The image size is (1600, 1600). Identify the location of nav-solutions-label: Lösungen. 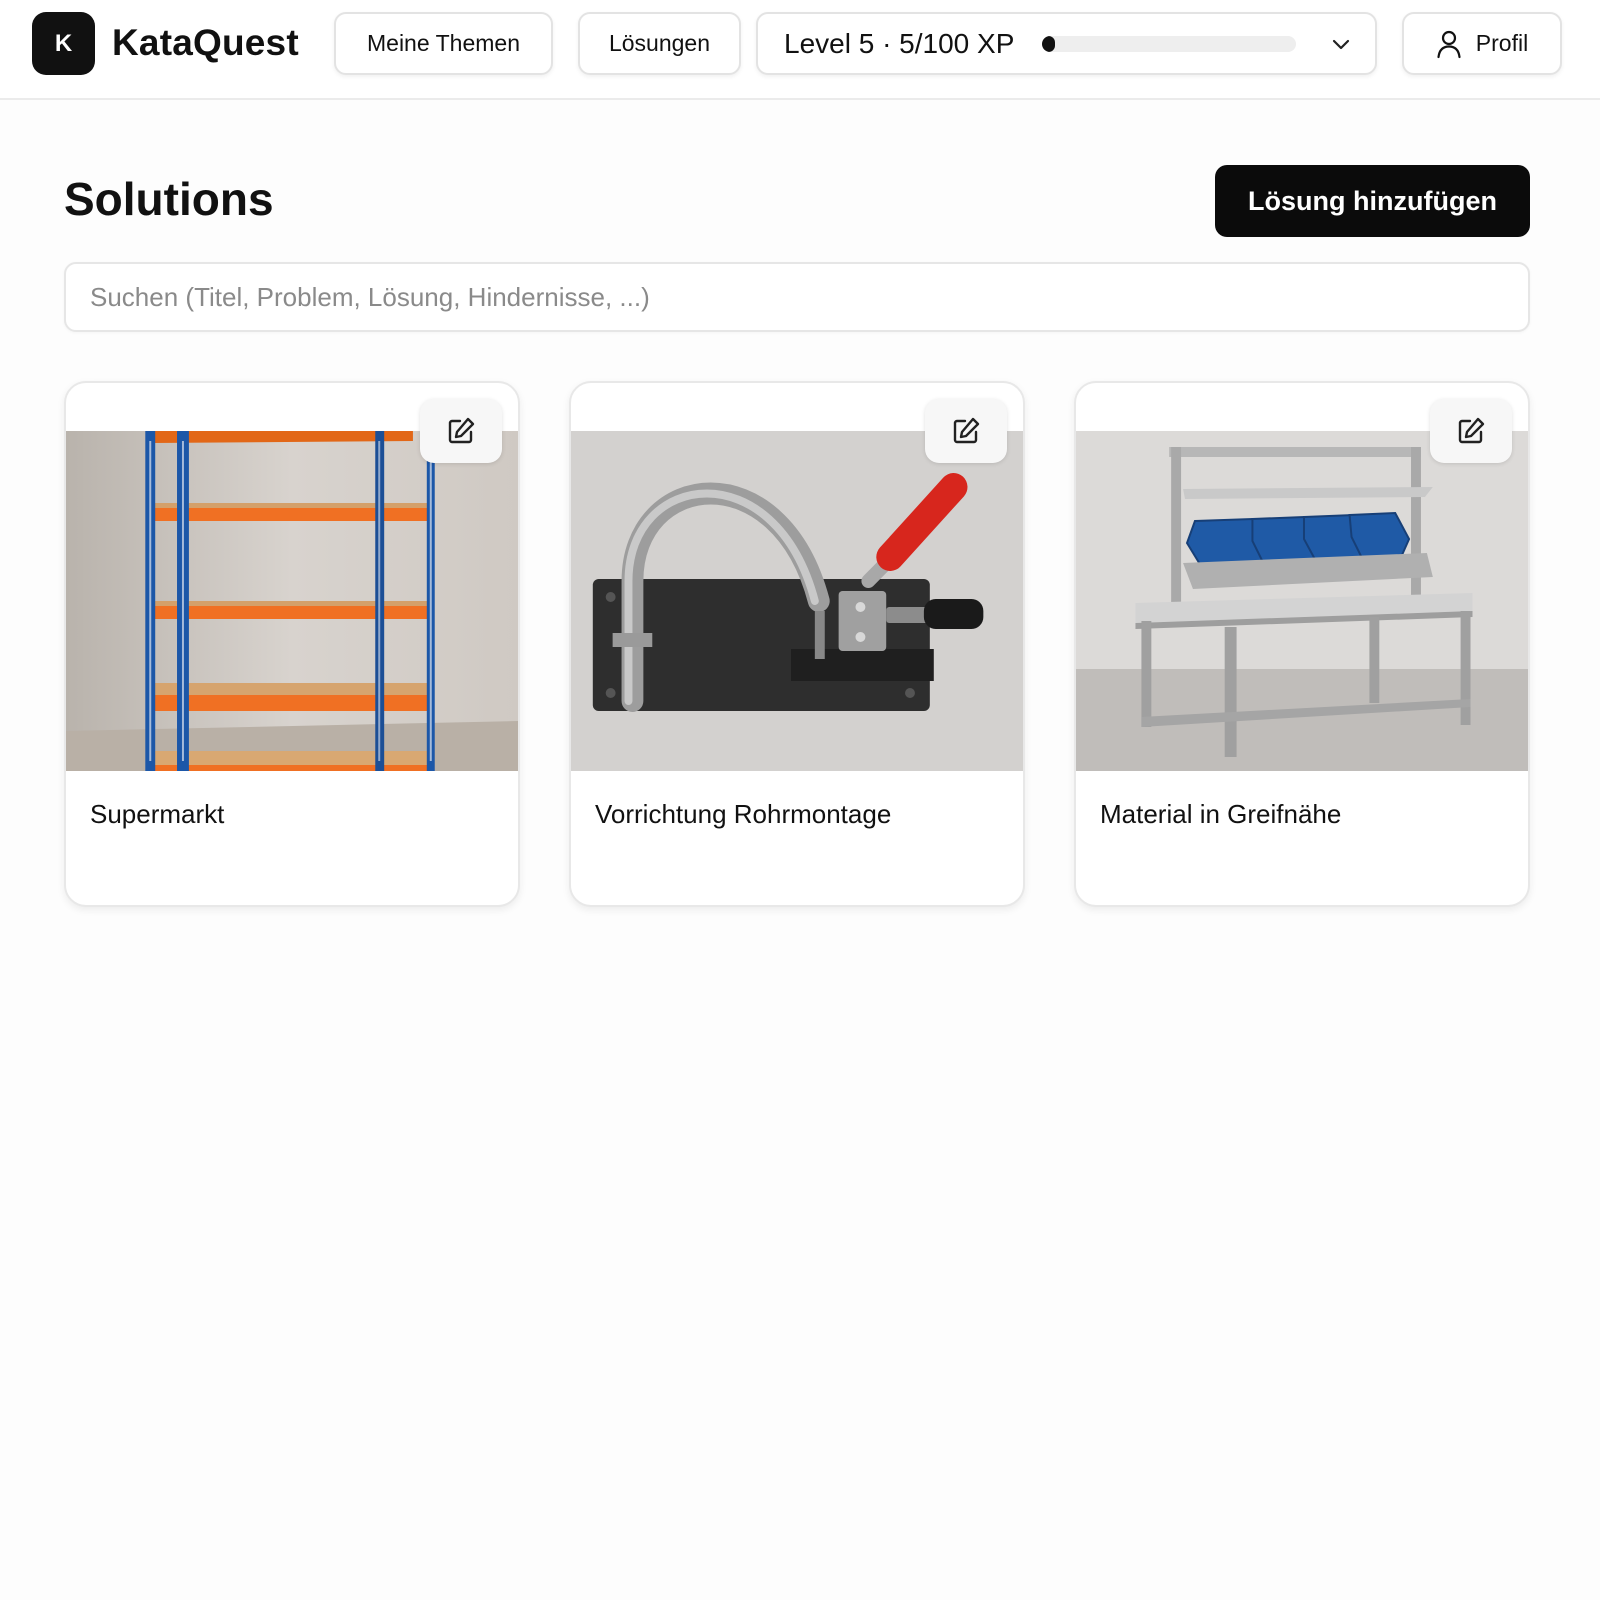
(659, 43).